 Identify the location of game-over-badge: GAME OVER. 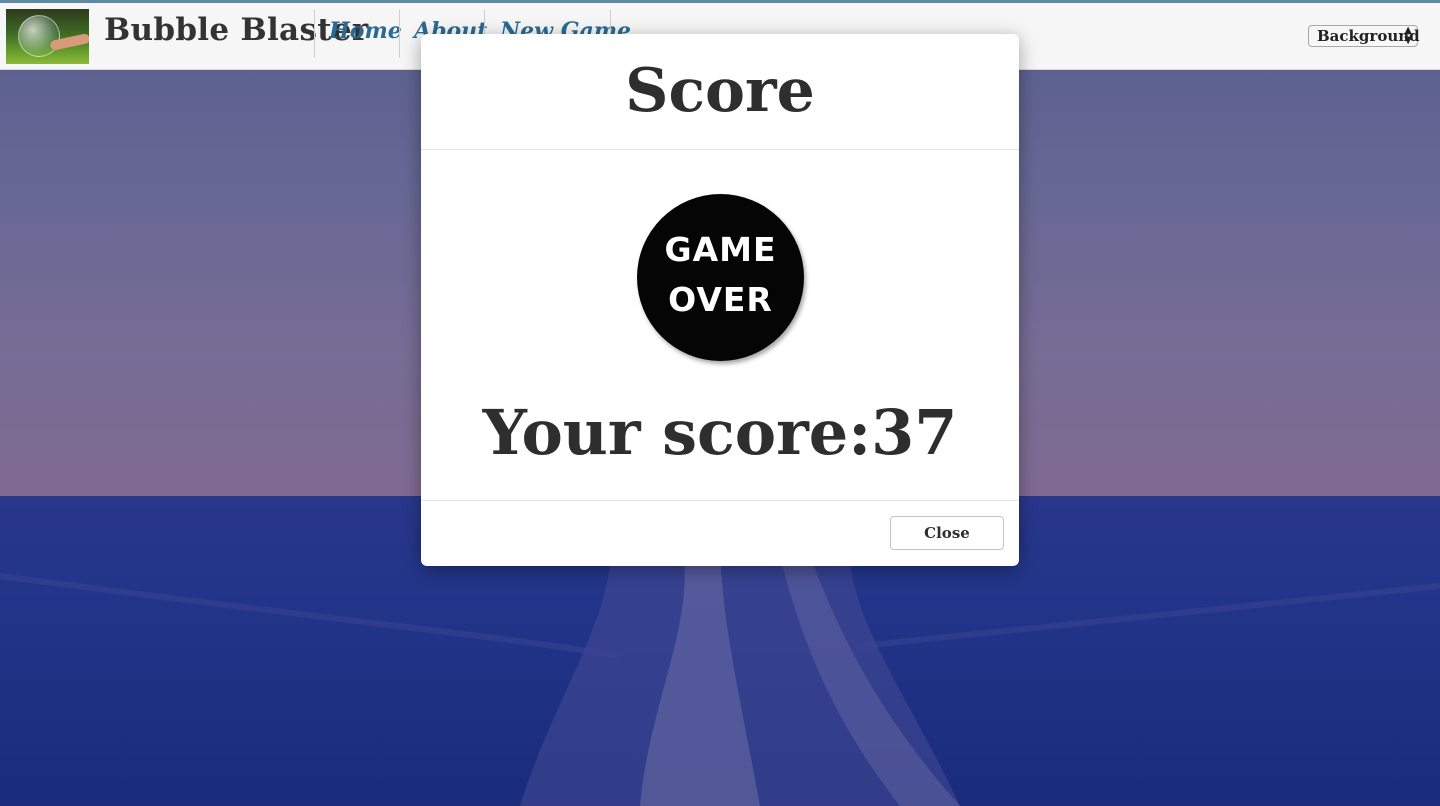
(720, 277).